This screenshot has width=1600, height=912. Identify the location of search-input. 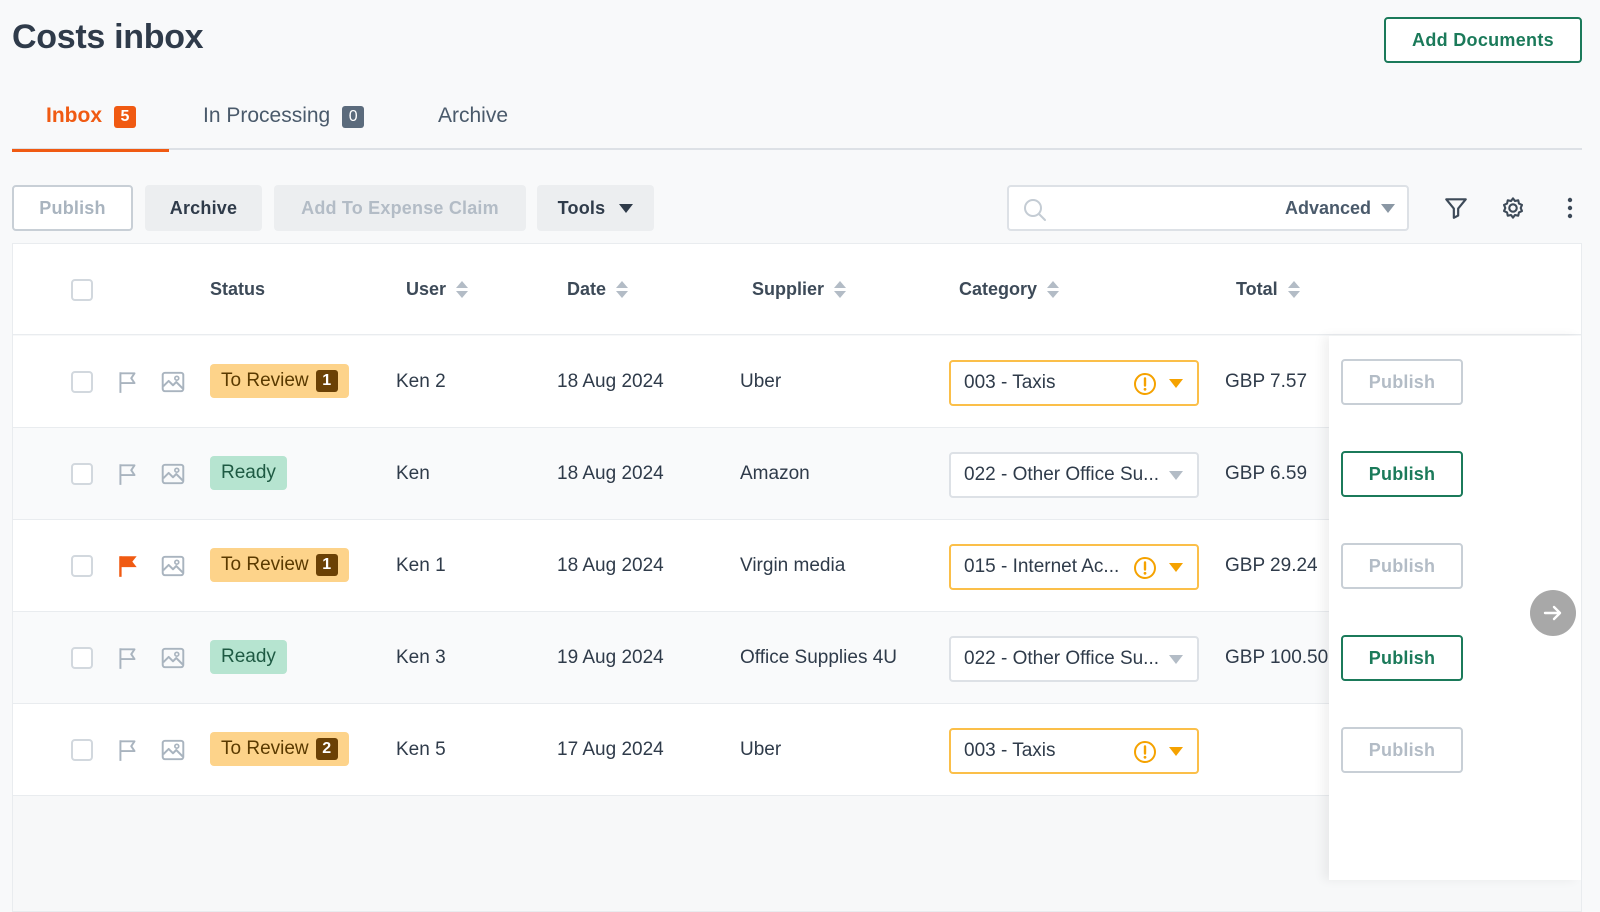
(1155, 208).